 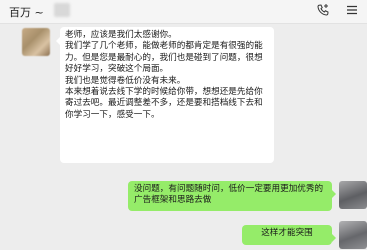 I want to click on message-line: 老师，应该是我们太感谢你。, so click(x=121, y=35).